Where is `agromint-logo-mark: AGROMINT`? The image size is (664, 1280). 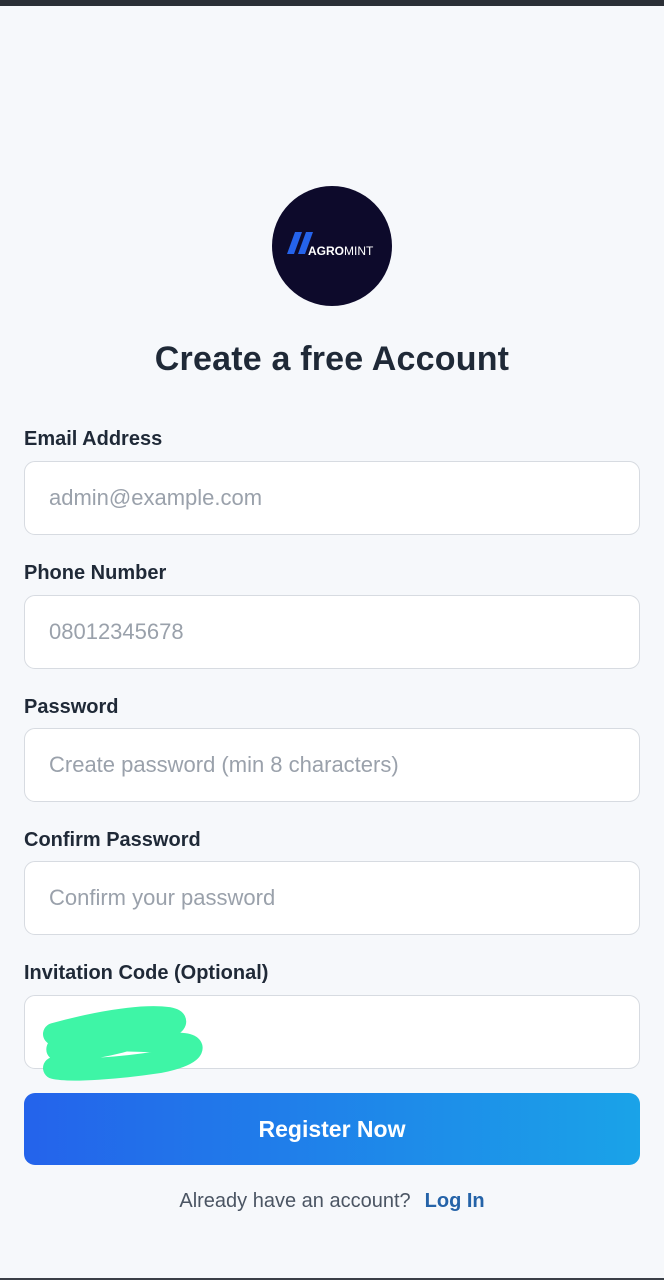
agromint-logo-mark: AGROMINT is located at coordinates (330, 245).